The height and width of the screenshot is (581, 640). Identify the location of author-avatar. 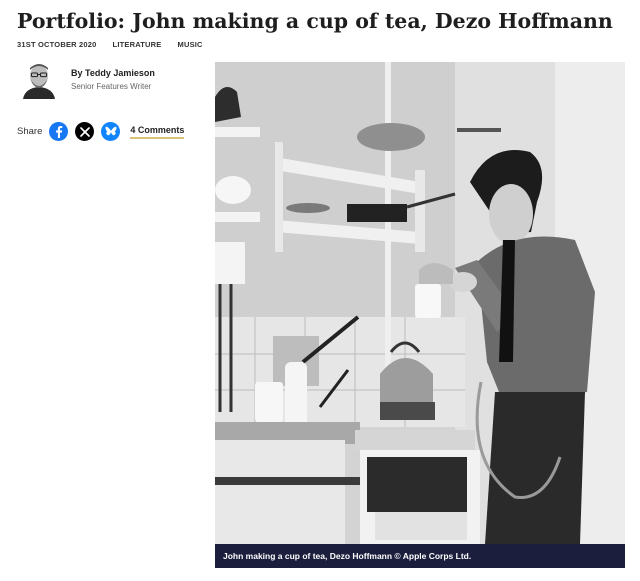
(39, 79).